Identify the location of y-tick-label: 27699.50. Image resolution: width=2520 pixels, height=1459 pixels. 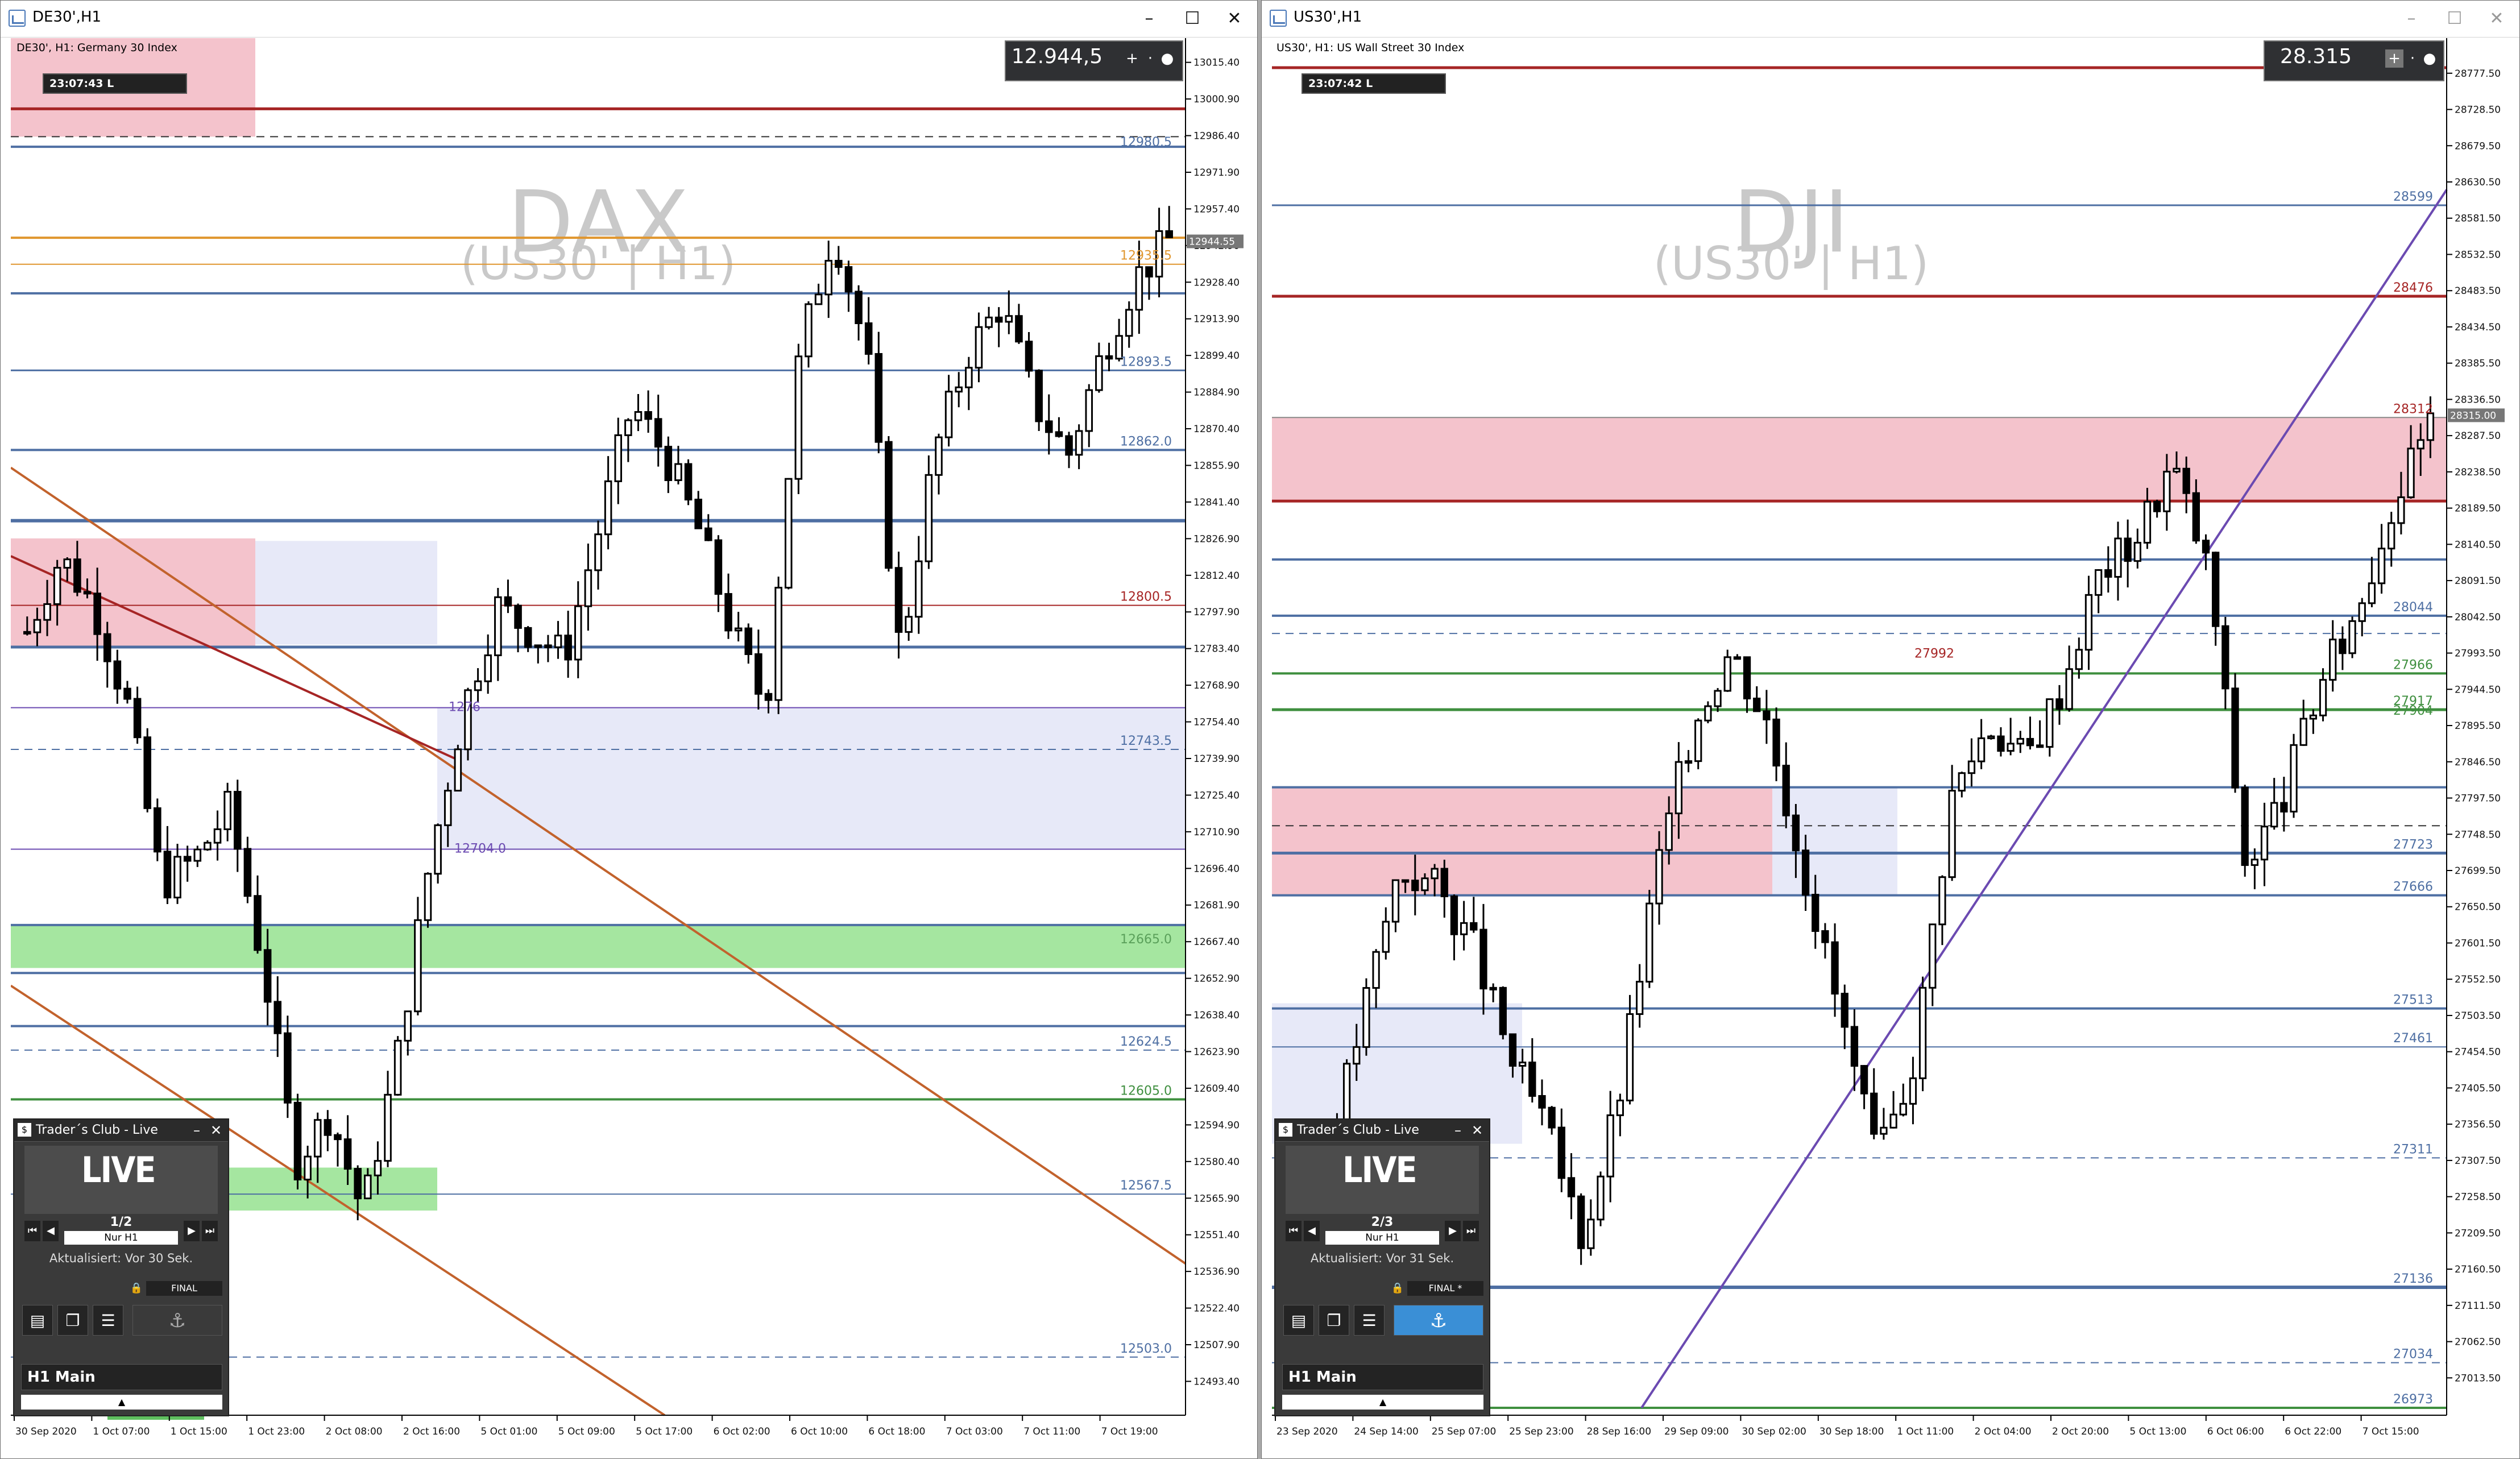
(2478, 871).